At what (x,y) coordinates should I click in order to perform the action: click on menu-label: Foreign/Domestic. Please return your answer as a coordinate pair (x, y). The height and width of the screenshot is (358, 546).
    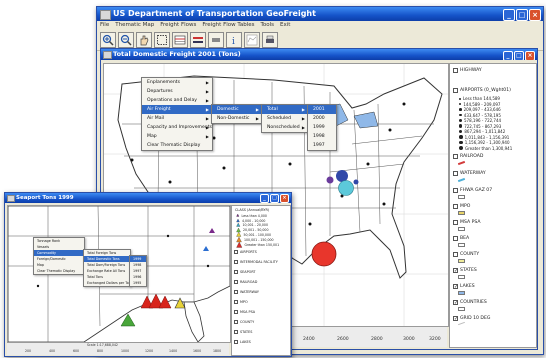
    Looking at the image, I should click on (51, 259).